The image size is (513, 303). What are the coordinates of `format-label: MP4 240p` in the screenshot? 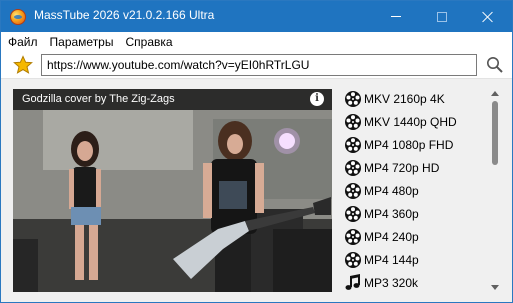 It's located at (391, 236).